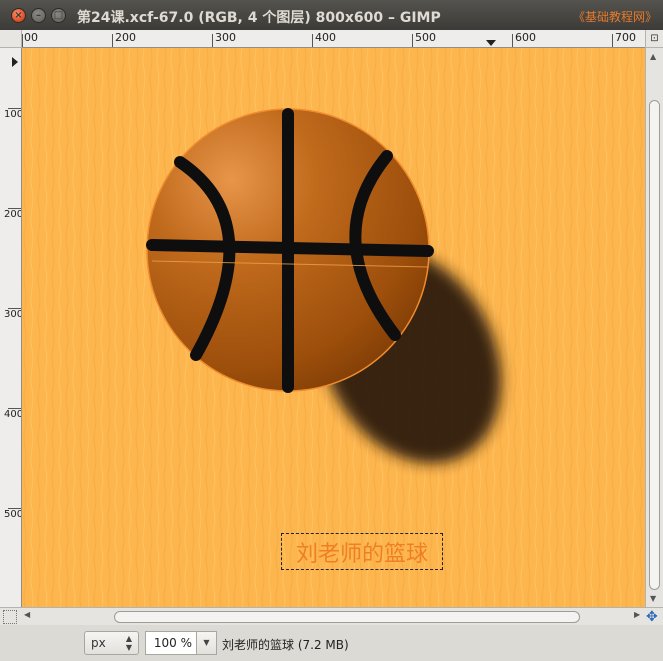 Image resolution: width=663 pixels, height=661 pixels. What do you see at coordinates (653, 56) in the screenshot?
I see `scroll-up-icon: ▲` at bounding box center [653, 56].